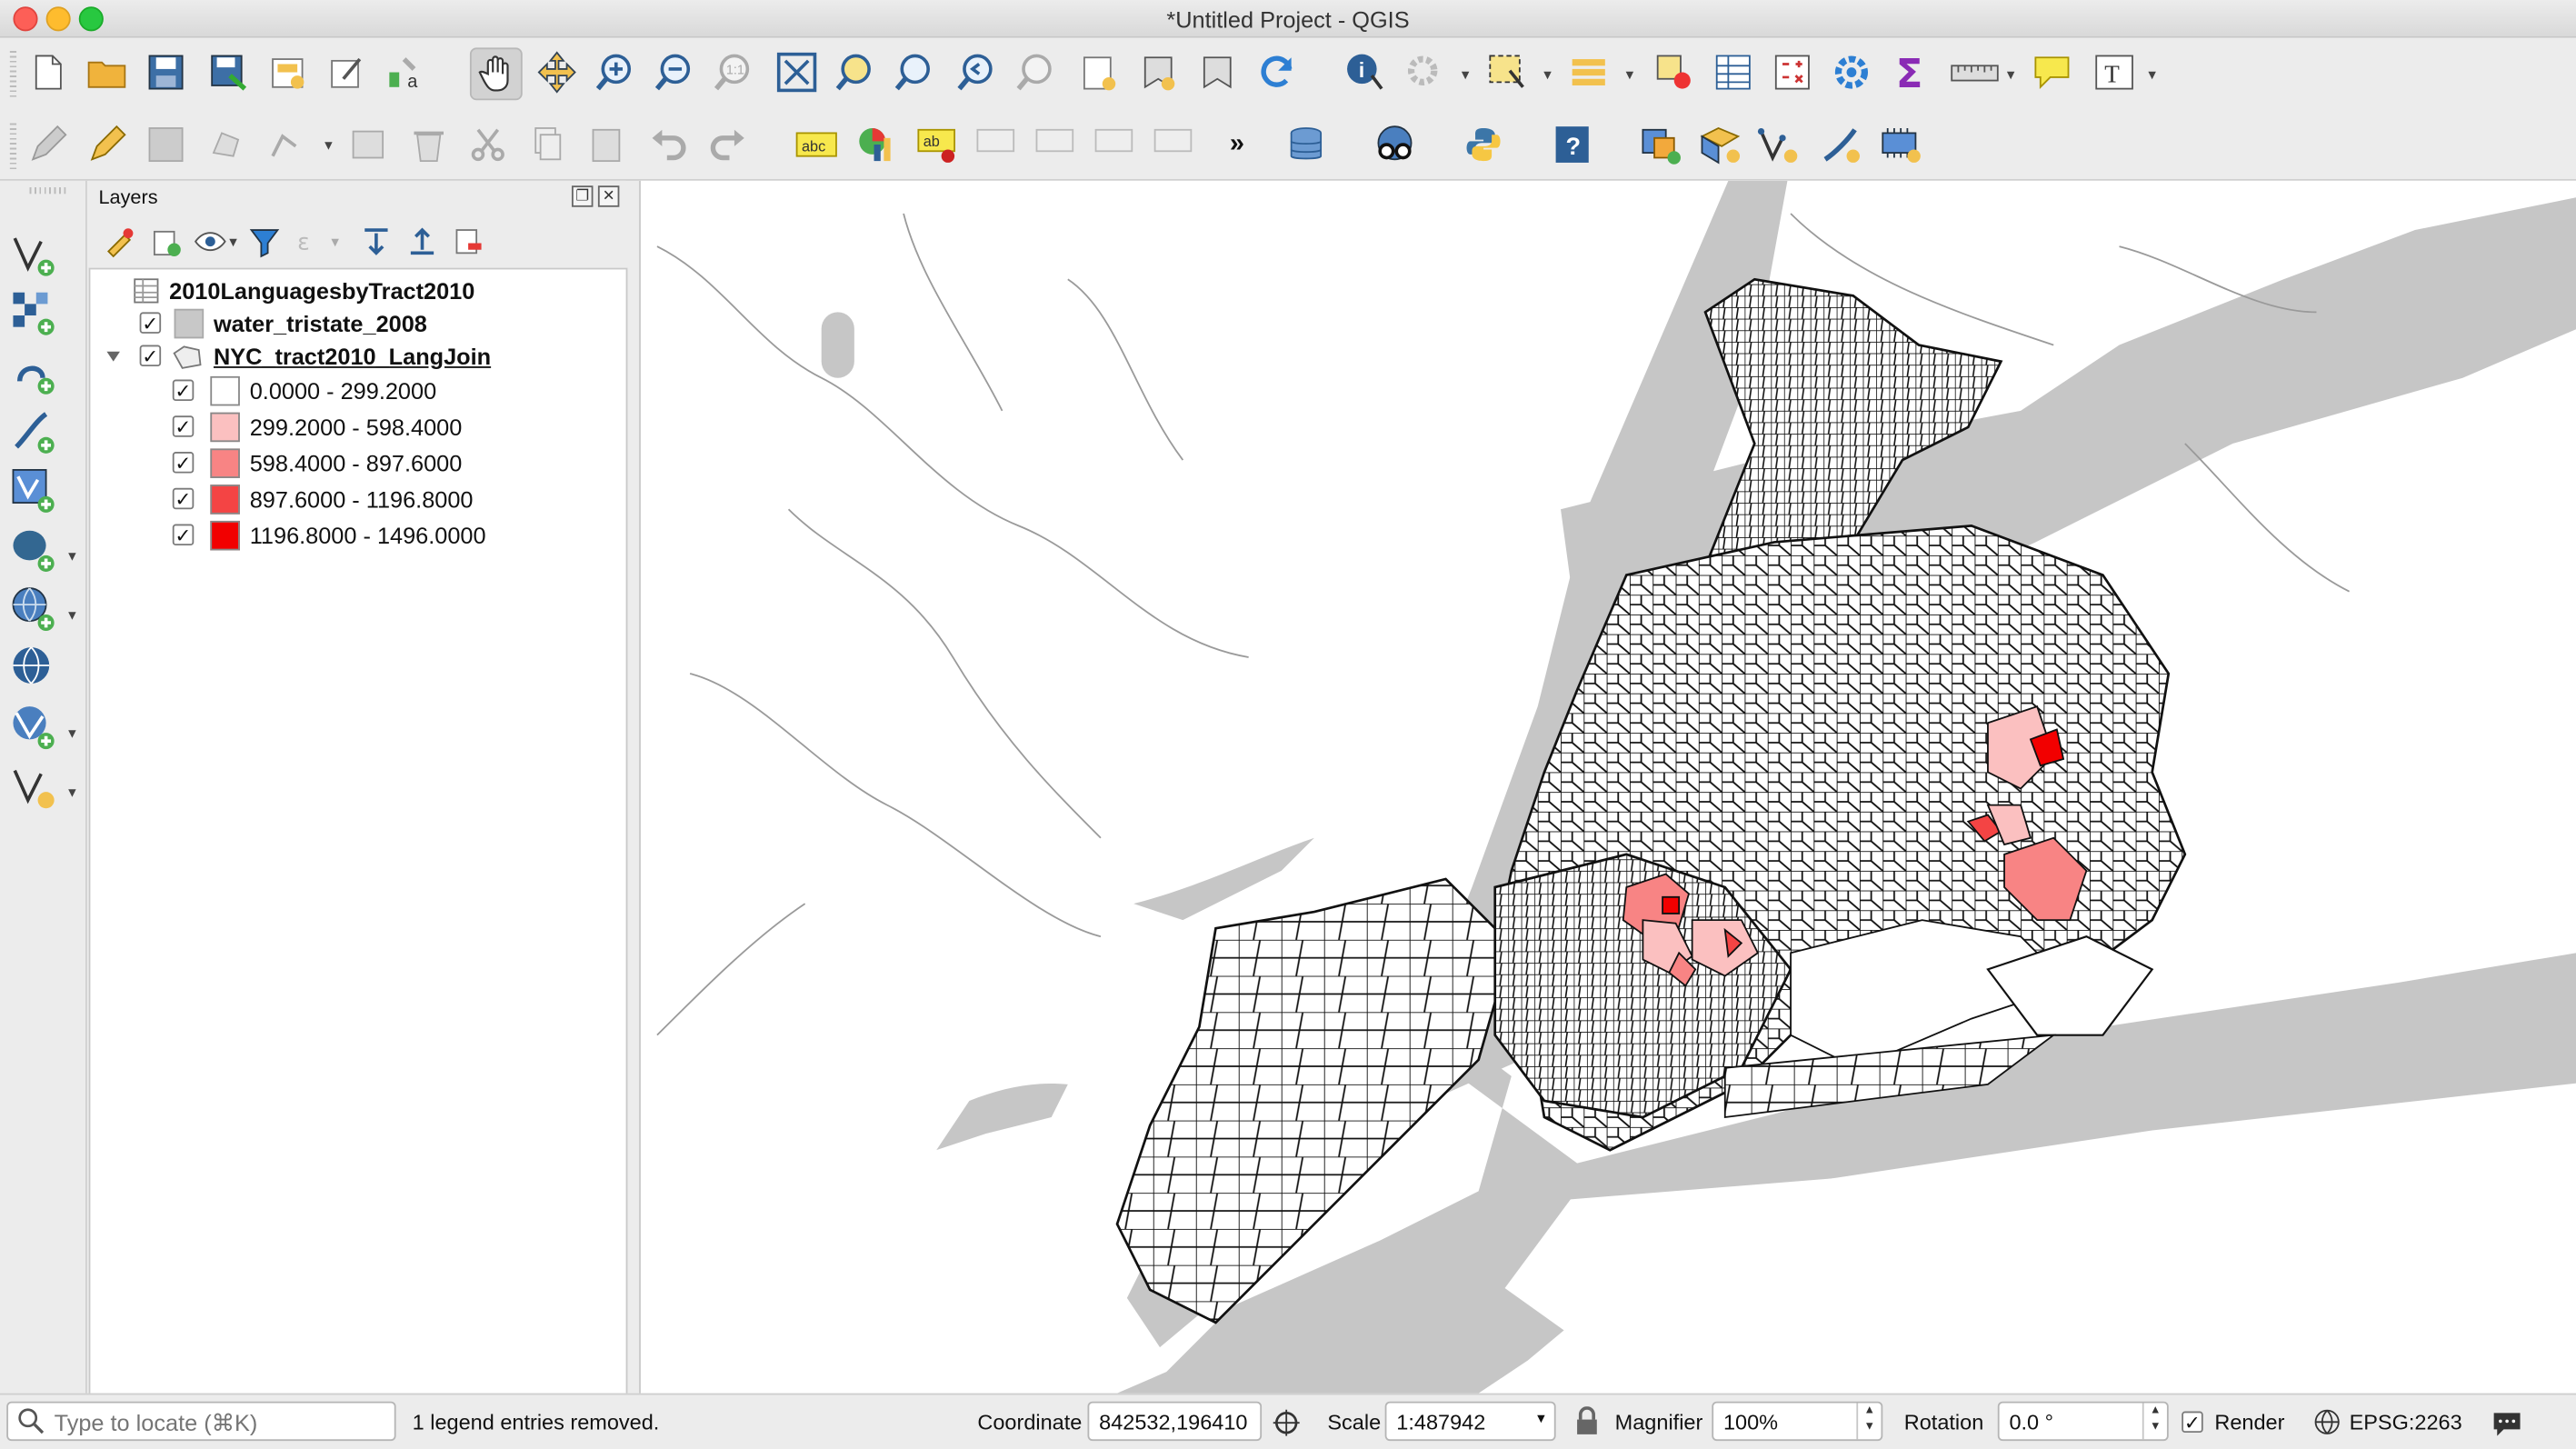 Image resolution: width=2576 pixels, height=1449 pixels. Describe the element at coordinates (323, 499) in the screenshot. I see `legend-class-item: ✓ 897.6000 - 1196.8000` at that location.